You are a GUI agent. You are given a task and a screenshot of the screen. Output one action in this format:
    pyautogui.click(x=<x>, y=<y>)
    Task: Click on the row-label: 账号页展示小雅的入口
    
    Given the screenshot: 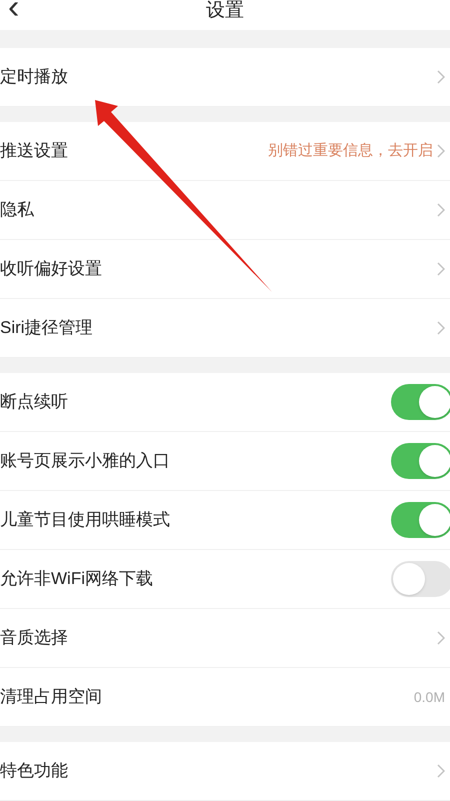 What is the action you would take?
    pyautogui.click(x=85, y=461)
    